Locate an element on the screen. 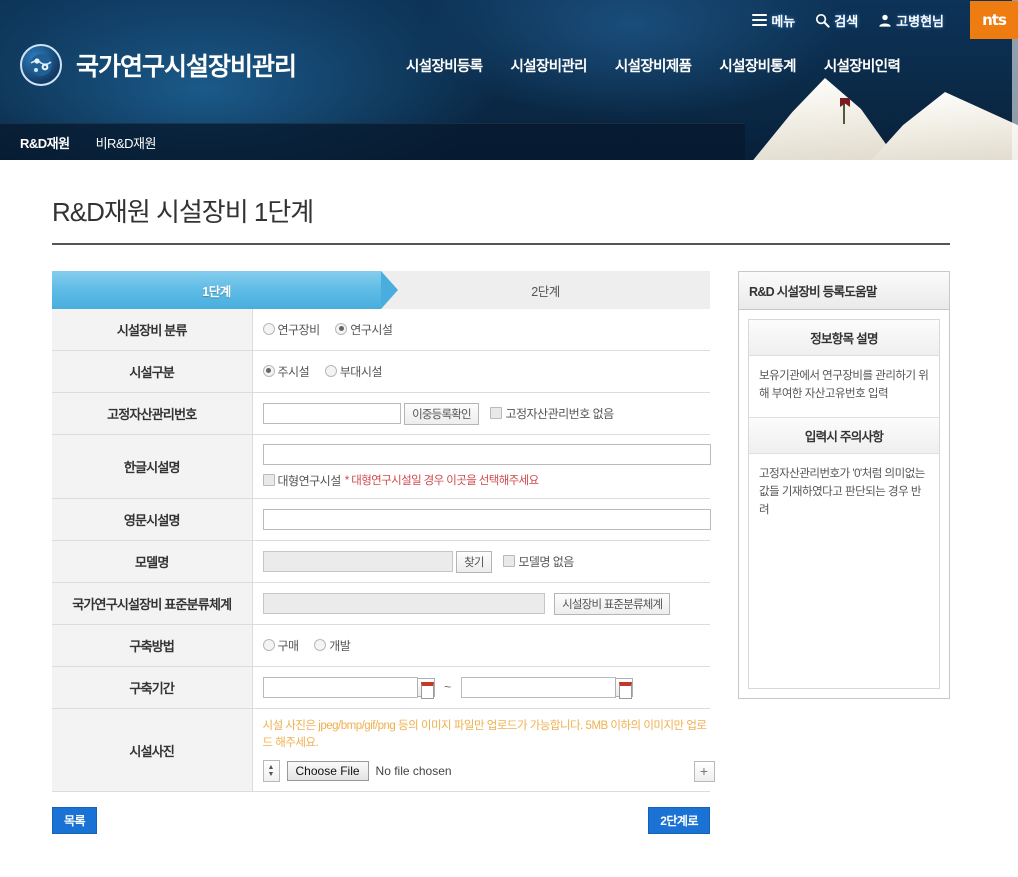 The height and width of the screenshot is (877, 1018). table-row-build-method: 구축방법 구매 개발 is located at coordinates (381, 645).